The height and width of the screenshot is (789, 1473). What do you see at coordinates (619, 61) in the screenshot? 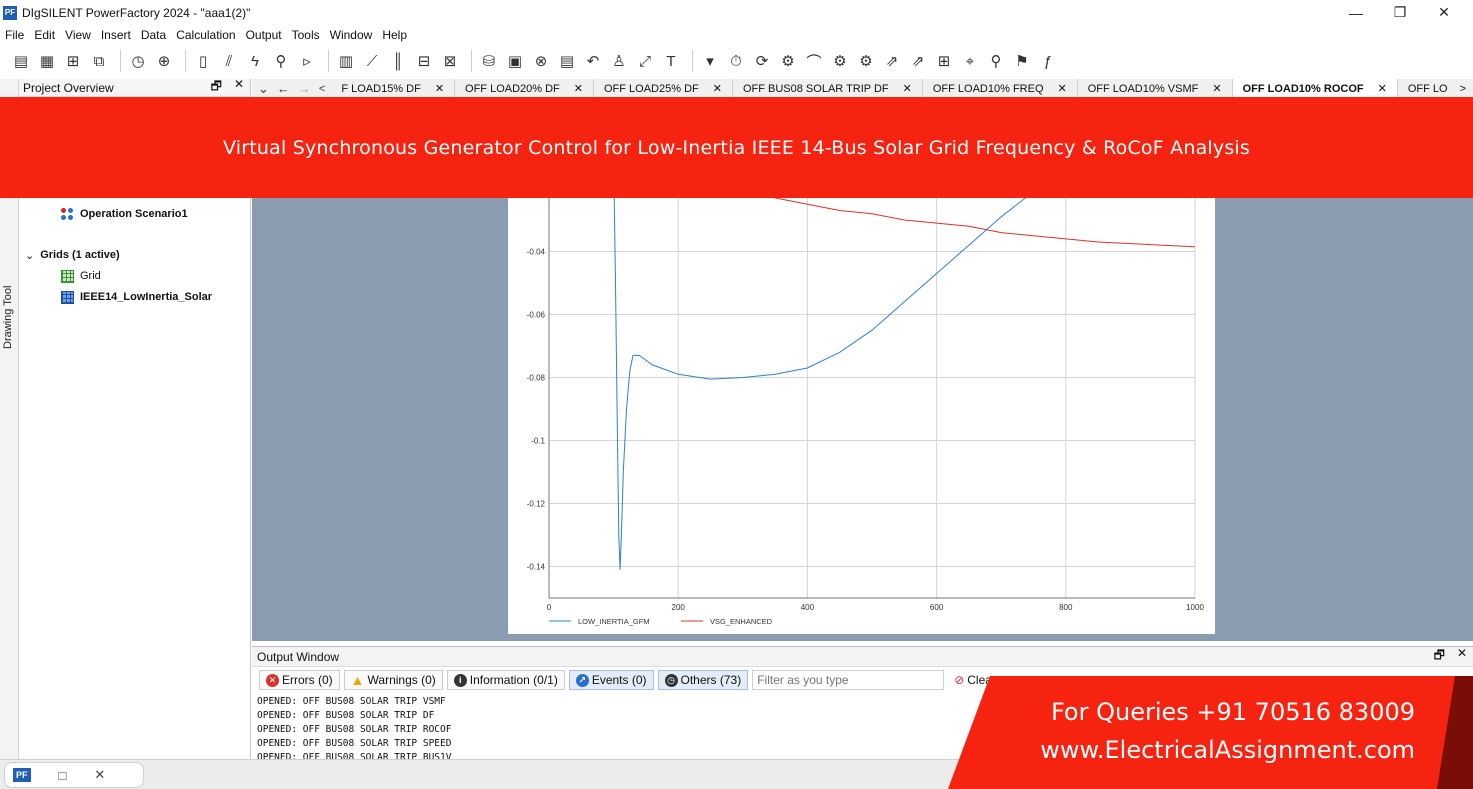
I see `user-icon: ♙` at bounding box center [619, 61].